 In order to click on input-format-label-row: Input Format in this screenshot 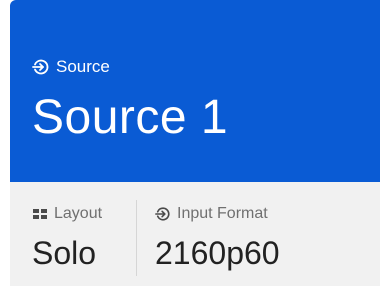, I will do `click(217, 214)`.